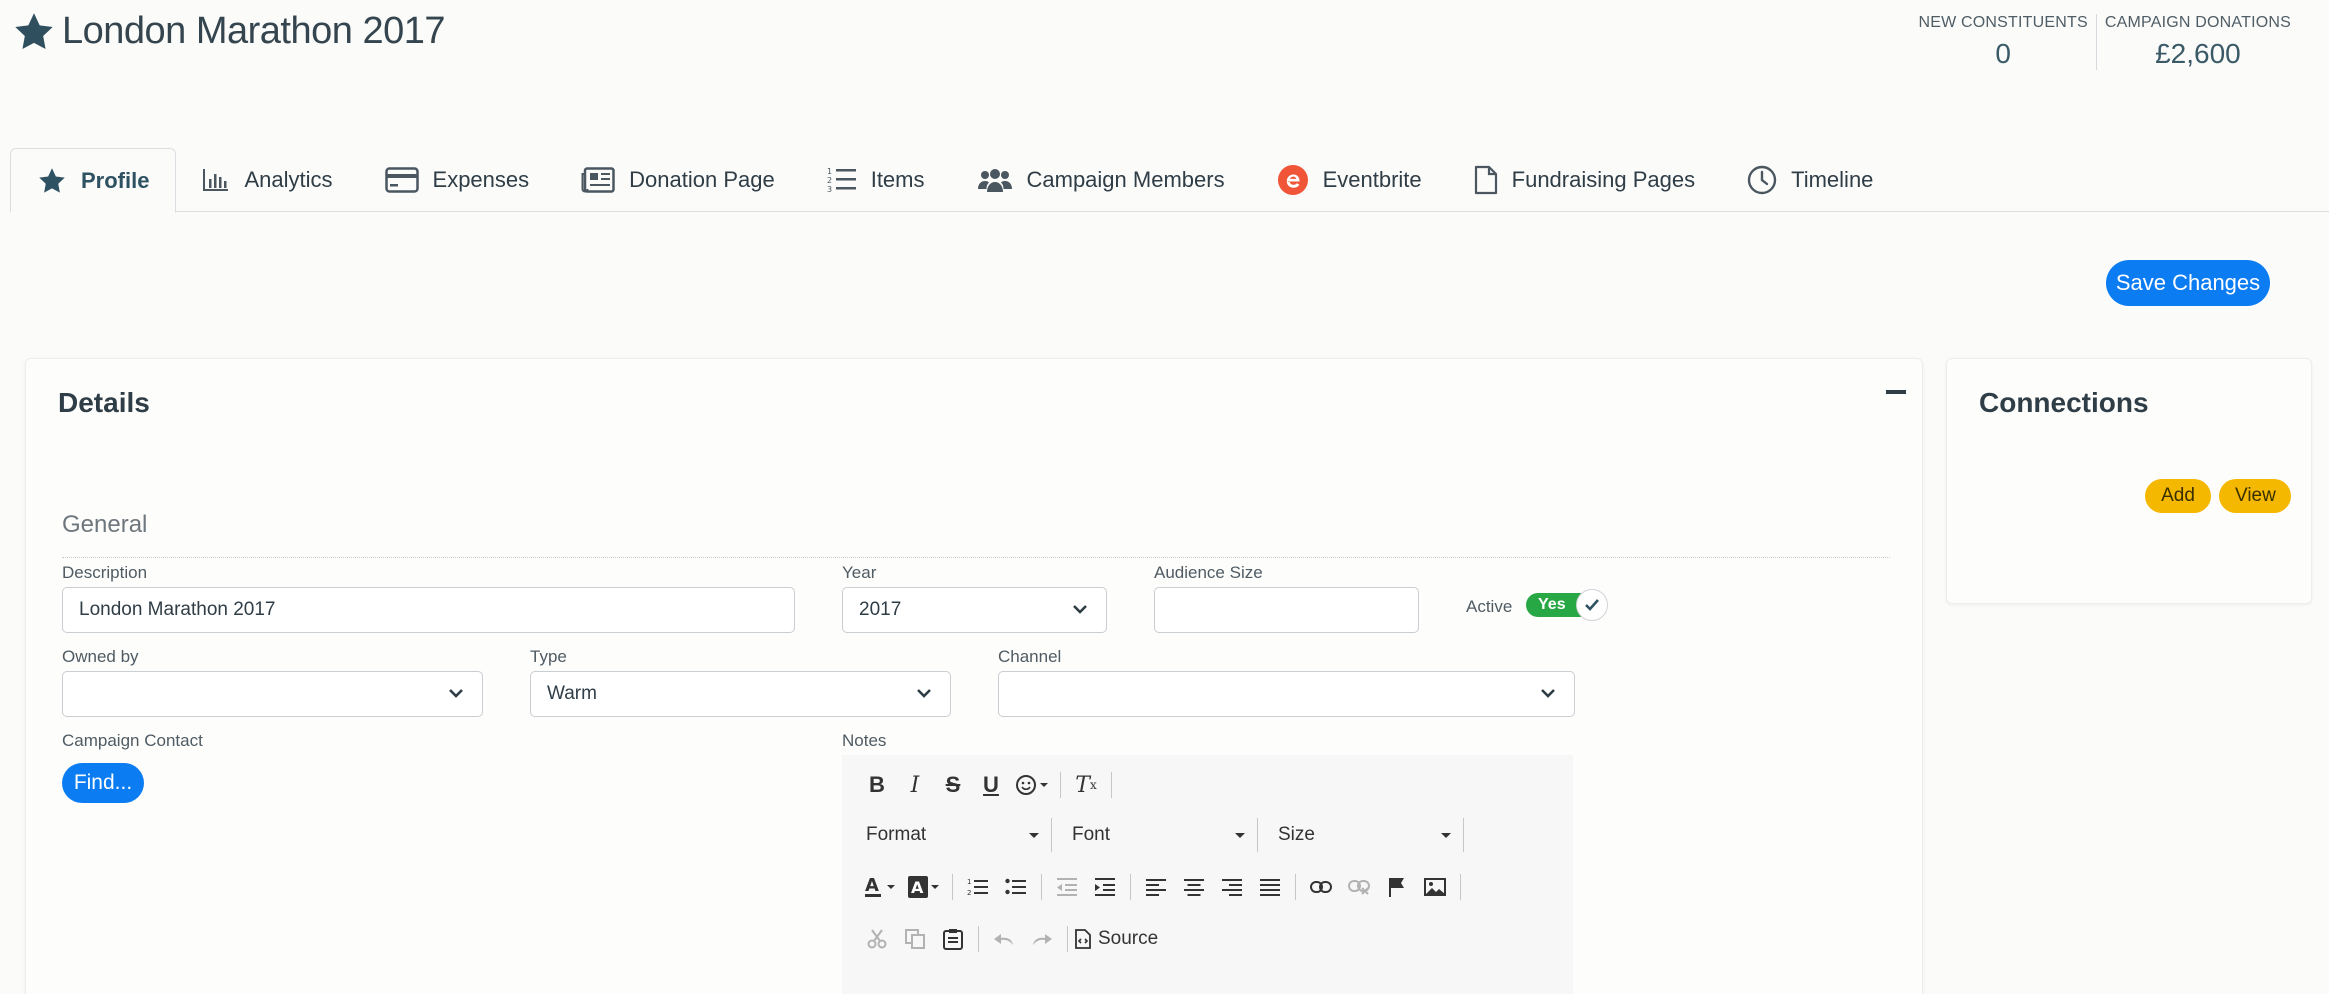  What do you see at coordinates (132, 740) in the screenshot?
I see `campaign-contact-label: Campaign Contact` at bounding box center [132, 740].